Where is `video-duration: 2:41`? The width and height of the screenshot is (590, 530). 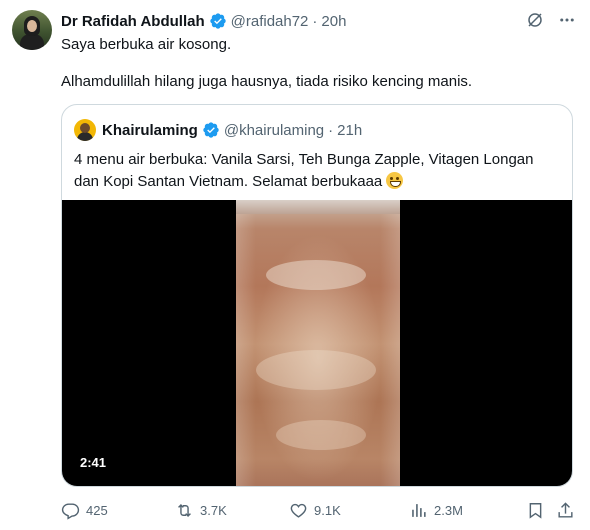
video-duration: 2:41 is located at coordinates (93, 463).